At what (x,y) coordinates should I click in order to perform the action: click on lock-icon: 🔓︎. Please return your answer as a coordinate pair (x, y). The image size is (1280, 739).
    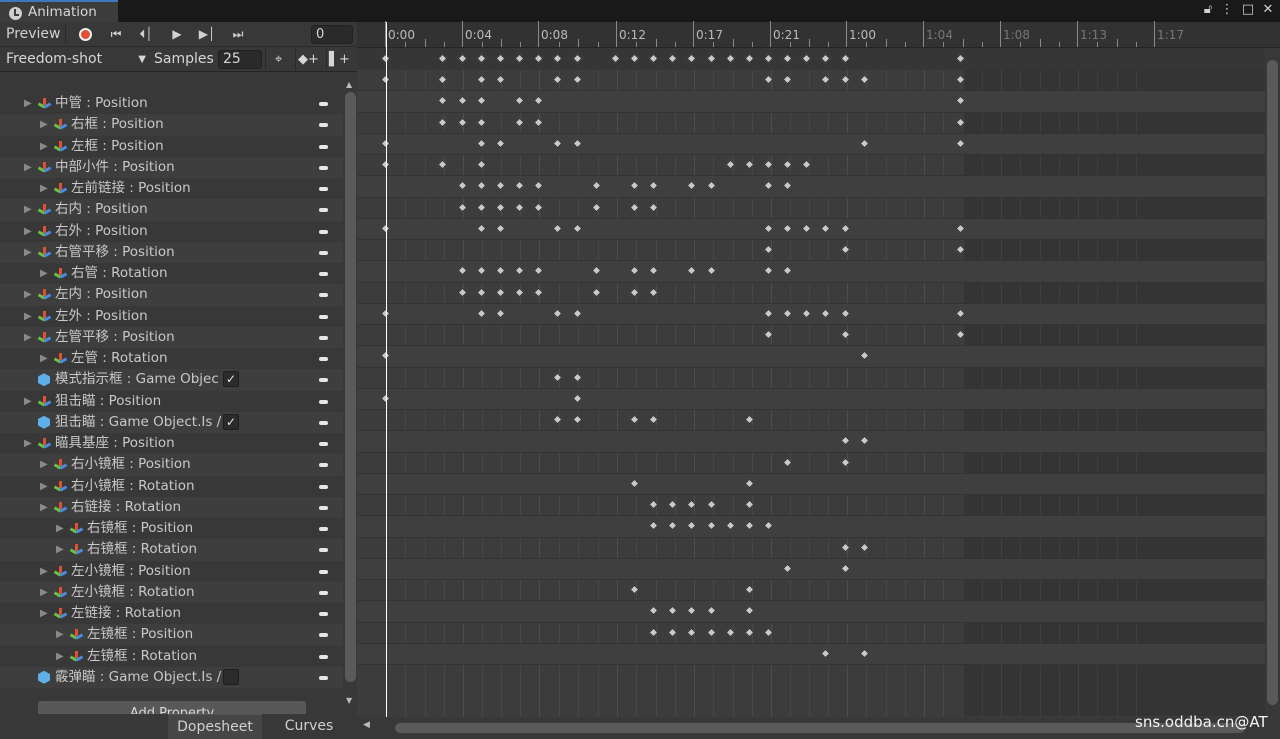
    Looking at the image, I should click on (1208, 10).